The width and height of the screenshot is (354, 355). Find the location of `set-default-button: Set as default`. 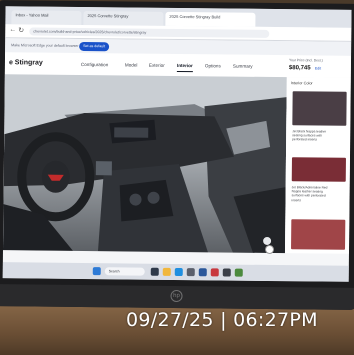

set-default-button: Set as default is located at coordinates (94, 46).